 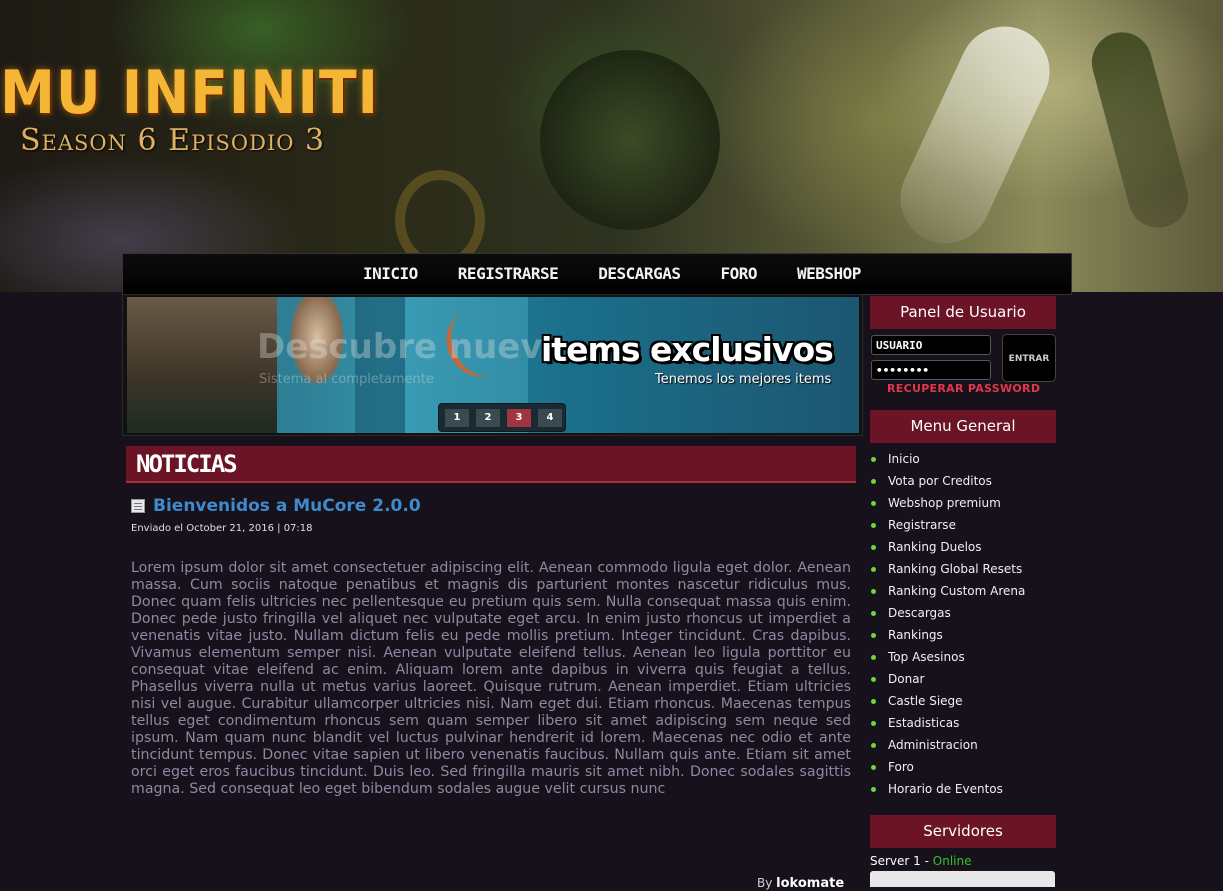 What do you see at coordinates (639, 273) in the screenshot?
I see `nav-descargas: Descargas` at bounding box center [639, 273].